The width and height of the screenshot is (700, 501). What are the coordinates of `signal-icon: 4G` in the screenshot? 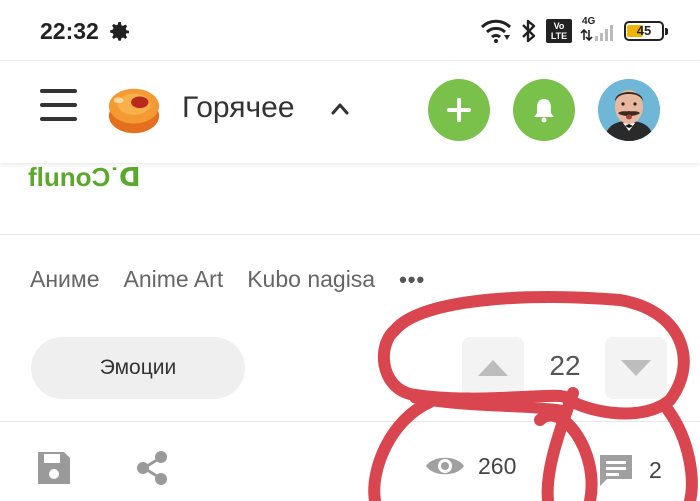 It's located at (598, 30).